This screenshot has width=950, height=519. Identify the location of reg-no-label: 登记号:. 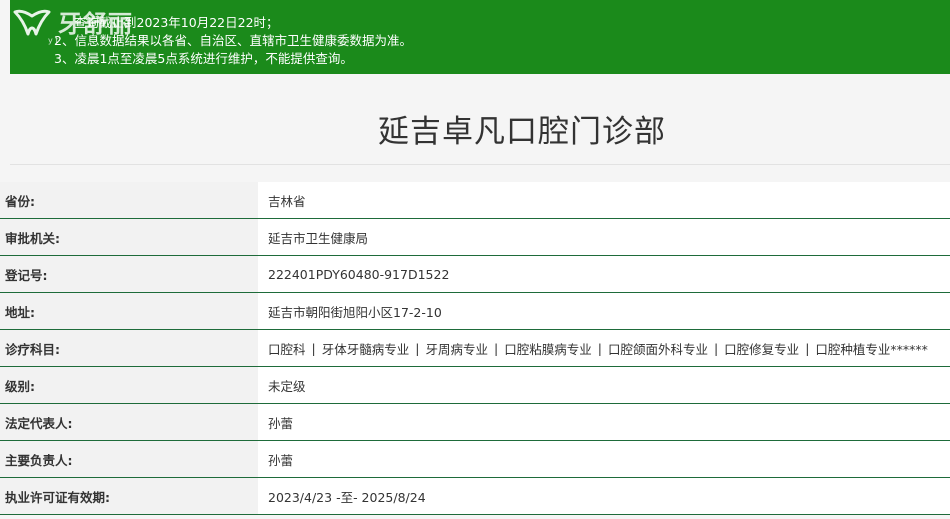
(129, 274).